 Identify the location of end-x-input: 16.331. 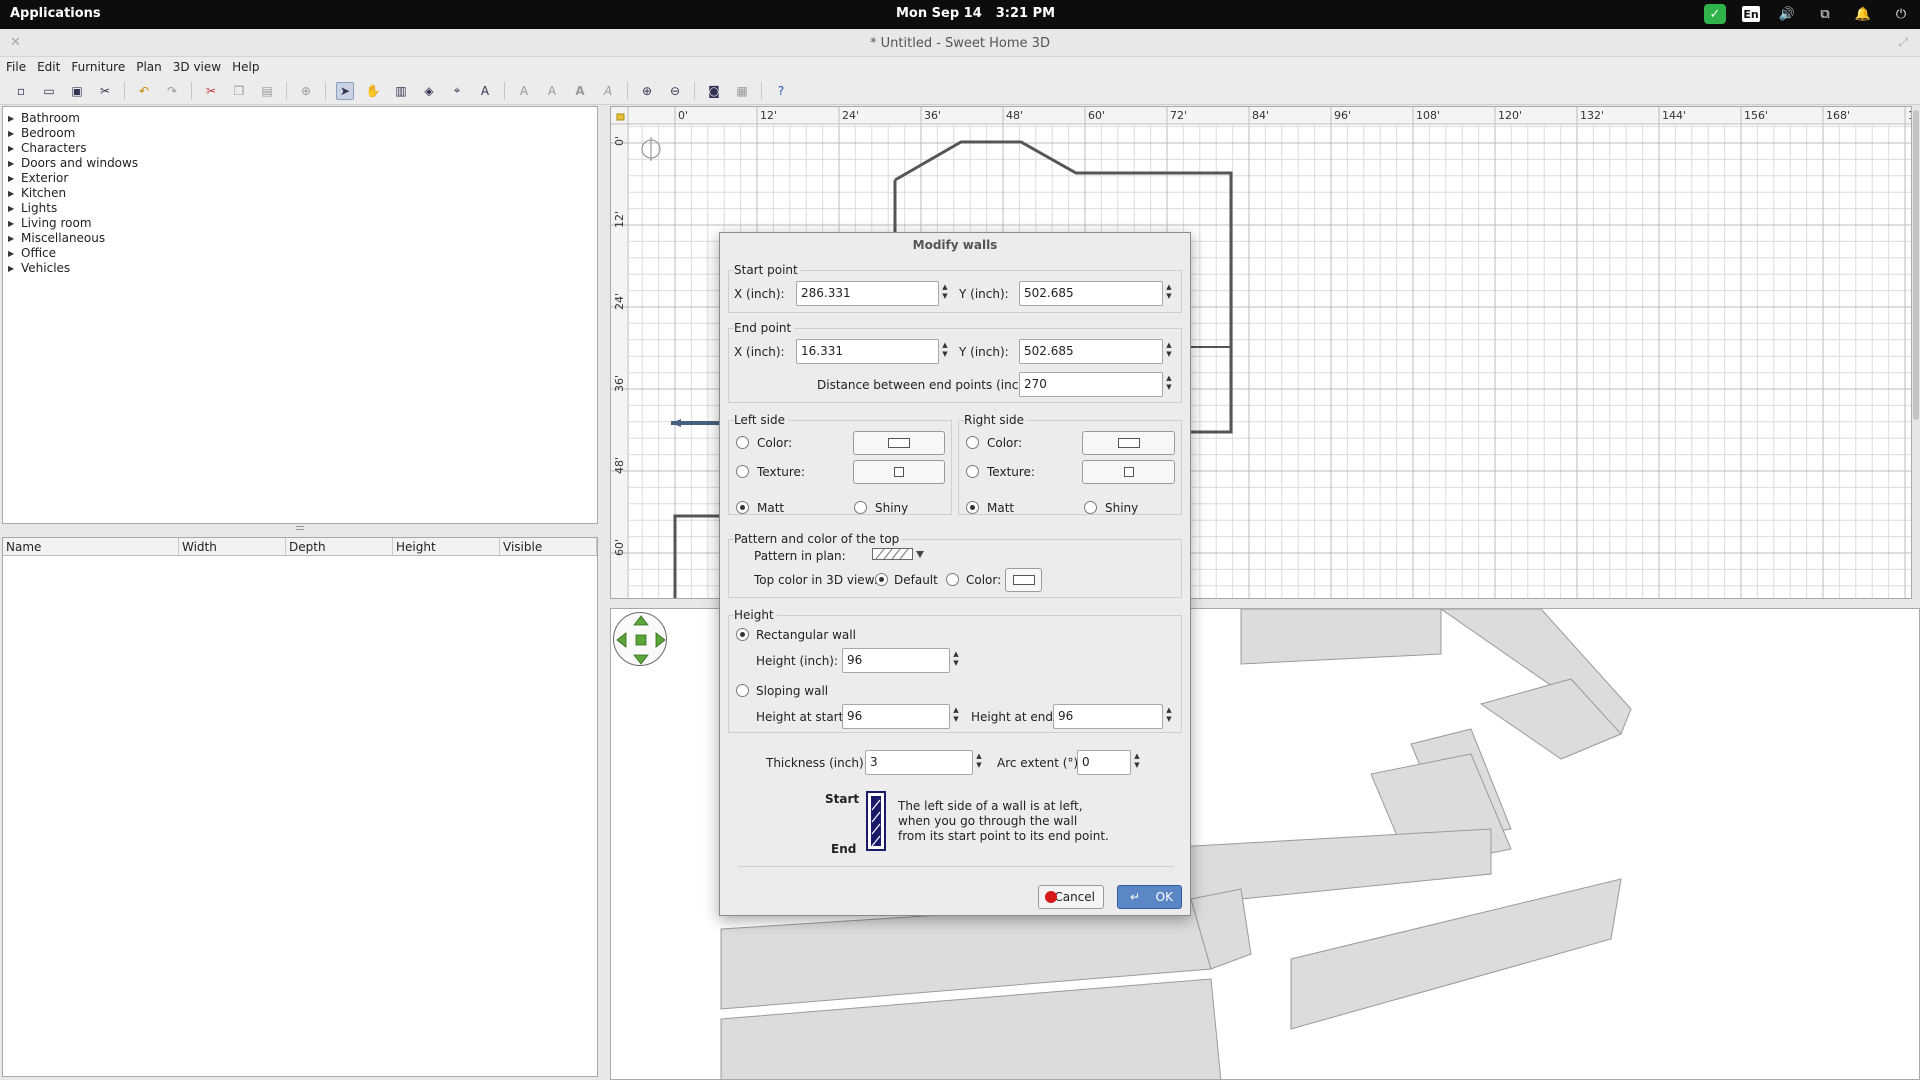
(867, 351).